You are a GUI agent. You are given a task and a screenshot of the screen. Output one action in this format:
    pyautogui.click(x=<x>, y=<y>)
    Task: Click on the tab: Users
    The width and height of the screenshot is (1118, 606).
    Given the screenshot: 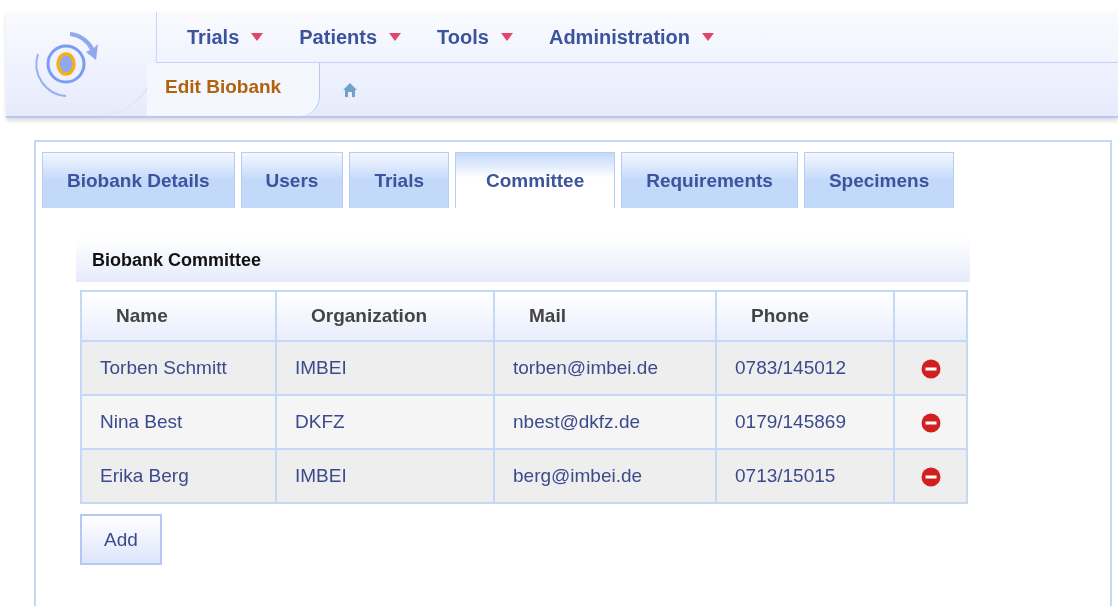 What is the action you would take?
    pyautogui.click(x=292, y=180)
    